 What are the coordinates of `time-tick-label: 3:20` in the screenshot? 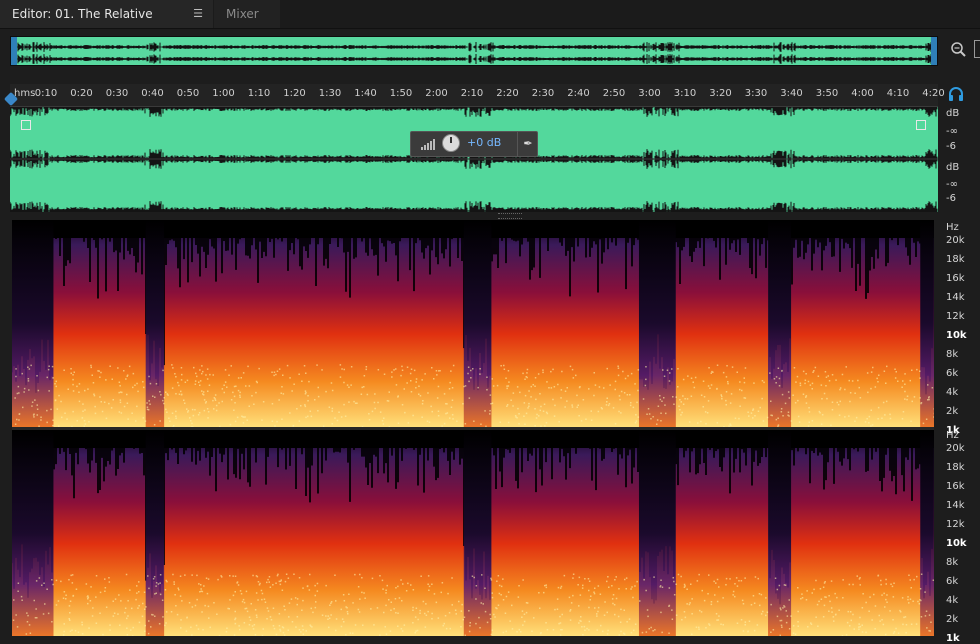 It's located at (720, 93).